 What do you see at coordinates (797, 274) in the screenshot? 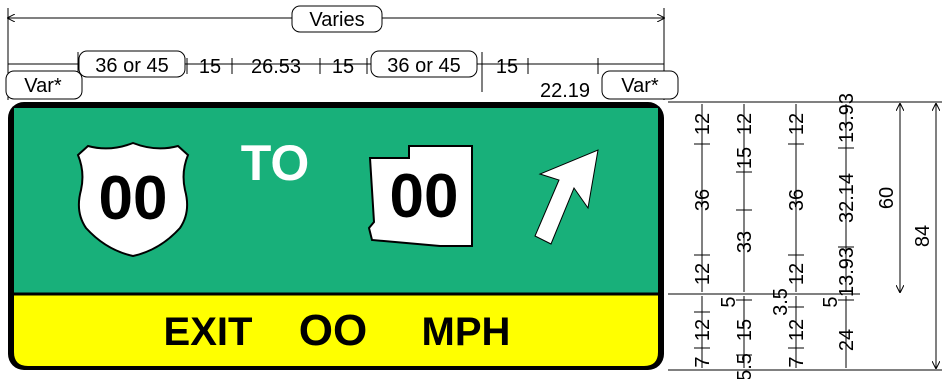
I see `col3-bottom-label: 12` at bounding box center [797, 274].